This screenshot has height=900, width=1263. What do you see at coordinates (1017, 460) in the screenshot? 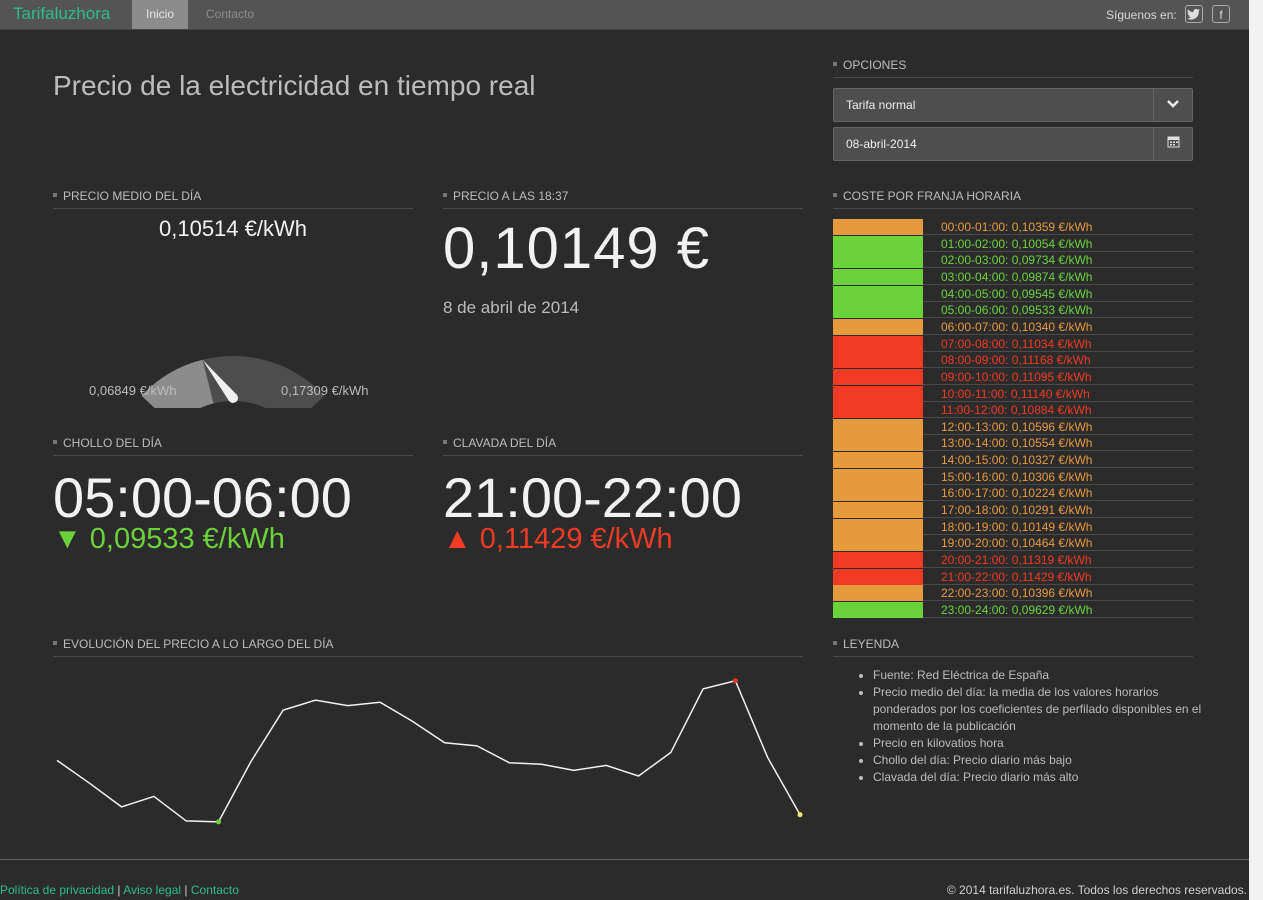
I see `hourly-label: 14:00-15:00: 0,10327 €/kWh` at bounding box center [1017, 460].